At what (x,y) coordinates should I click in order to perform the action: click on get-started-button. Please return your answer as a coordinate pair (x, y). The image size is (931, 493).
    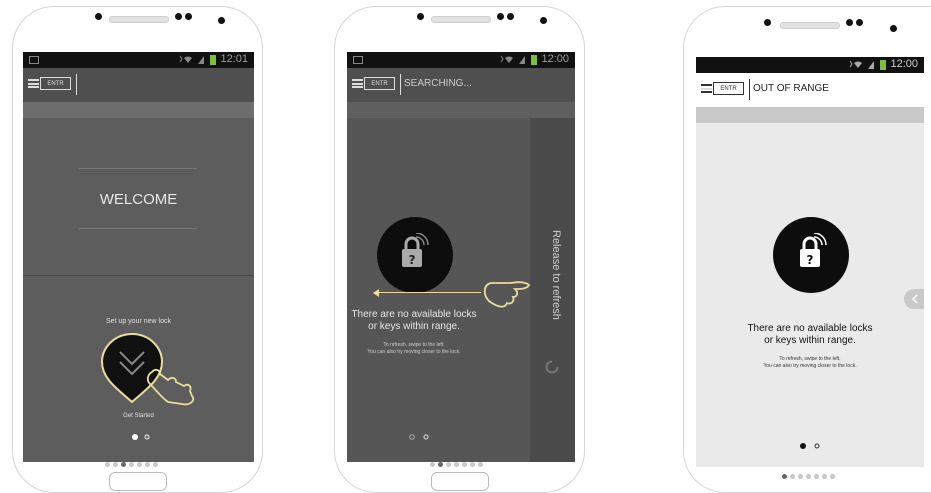
    Looking at the image, I should click on (155, 368).